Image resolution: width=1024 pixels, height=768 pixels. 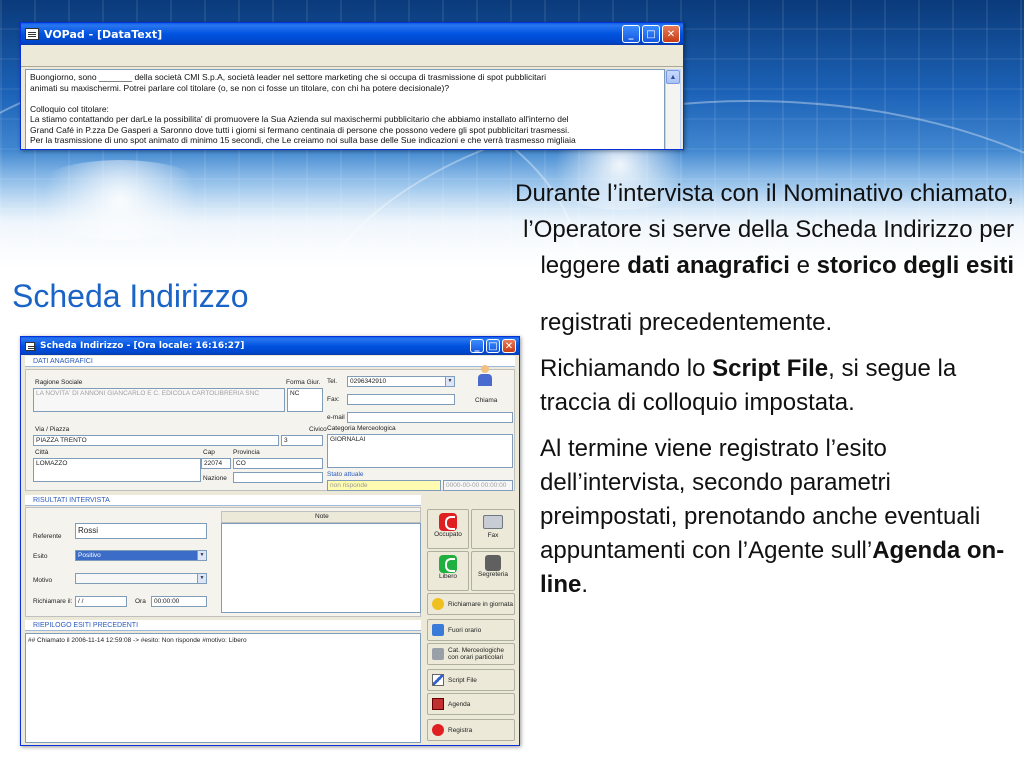 I want to click on segreteria-button: Segreteria, so click(x=493, y=571).